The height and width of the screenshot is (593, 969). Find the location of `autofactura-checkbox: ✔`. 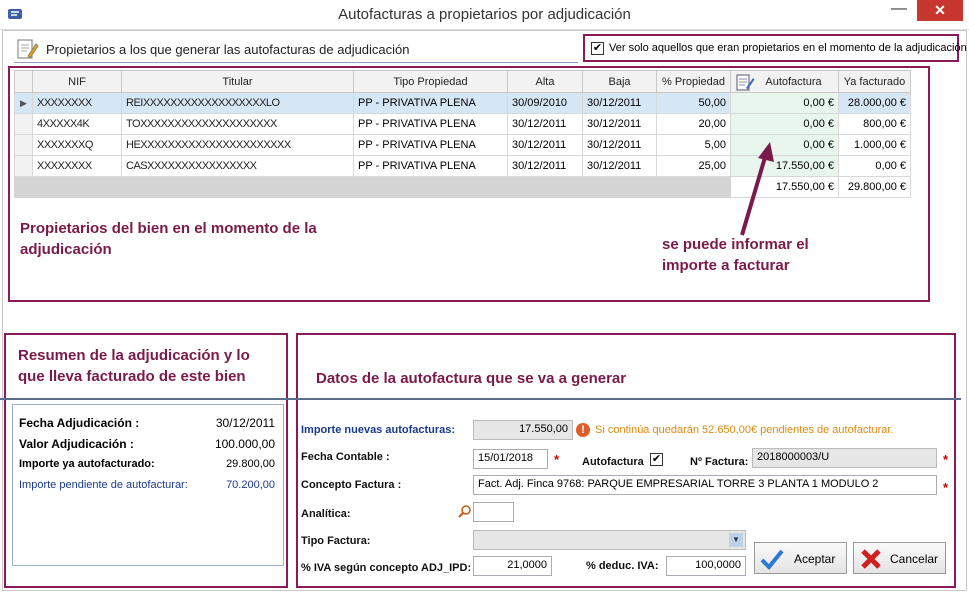

autofactura-checkbox: ✔ is located at coordinates (656, 459).